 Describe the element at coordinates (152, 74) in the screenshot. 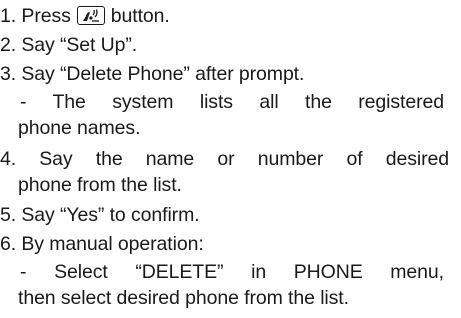

I see `step-3: 3. Say “Delete Phone” after prompt.` at that location.